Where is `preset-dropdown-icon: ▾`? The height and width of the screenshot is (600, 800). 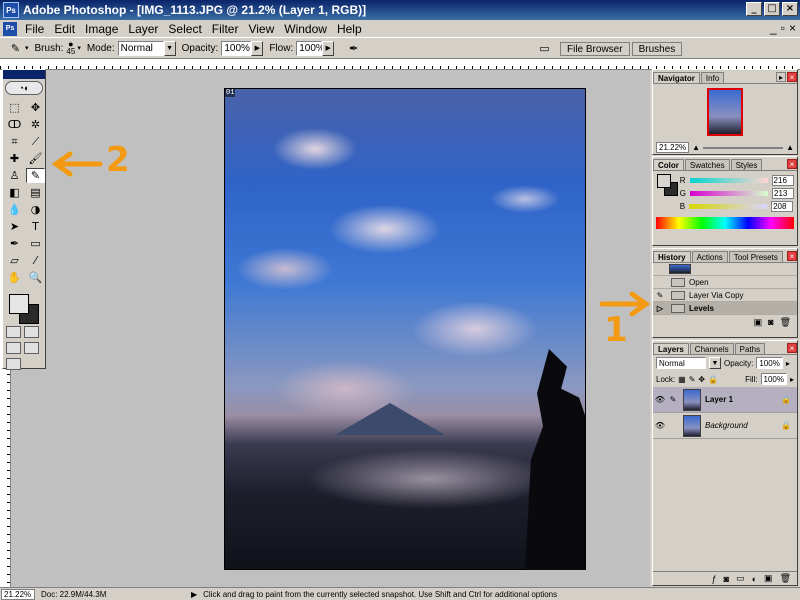
preset-dropdown-icon: ▾ is located at coordinates (27, 48).